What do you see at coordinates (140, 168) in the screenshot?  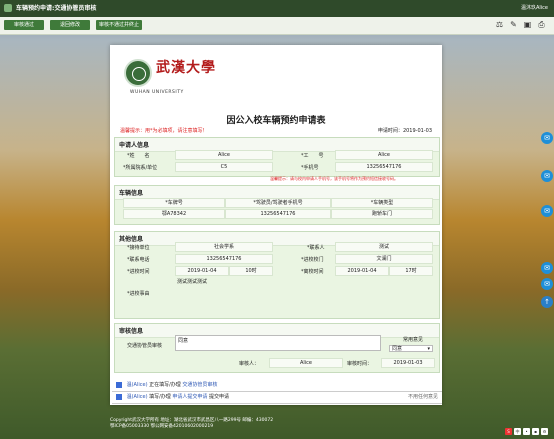 I see `dept-label: *所属院系/单位` at bounding box center [140, 168].